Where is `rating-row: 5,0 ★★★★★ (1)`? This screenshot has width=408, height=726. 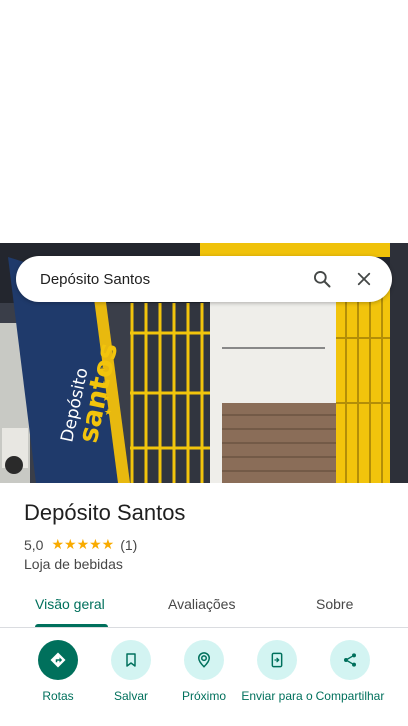
rating-row: 5,0 ★★★★★ (1) is located at coordinates (80, 544).